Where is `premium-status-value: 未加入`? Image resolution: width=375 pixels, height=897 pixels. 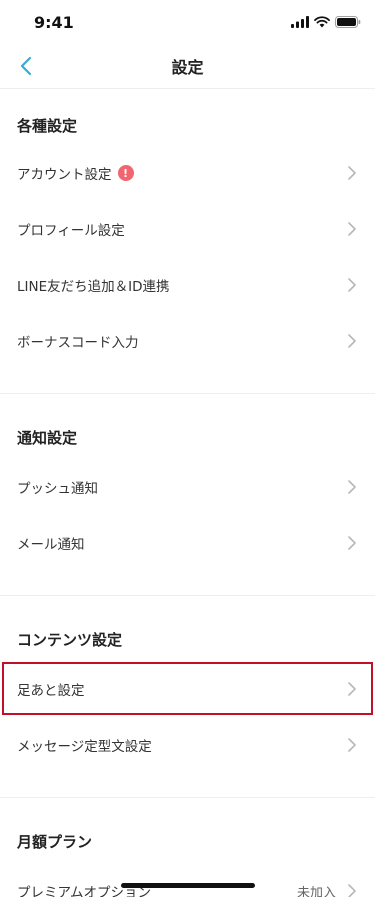
premium-status-value: 未加入 is located at coordinates (316, 891).